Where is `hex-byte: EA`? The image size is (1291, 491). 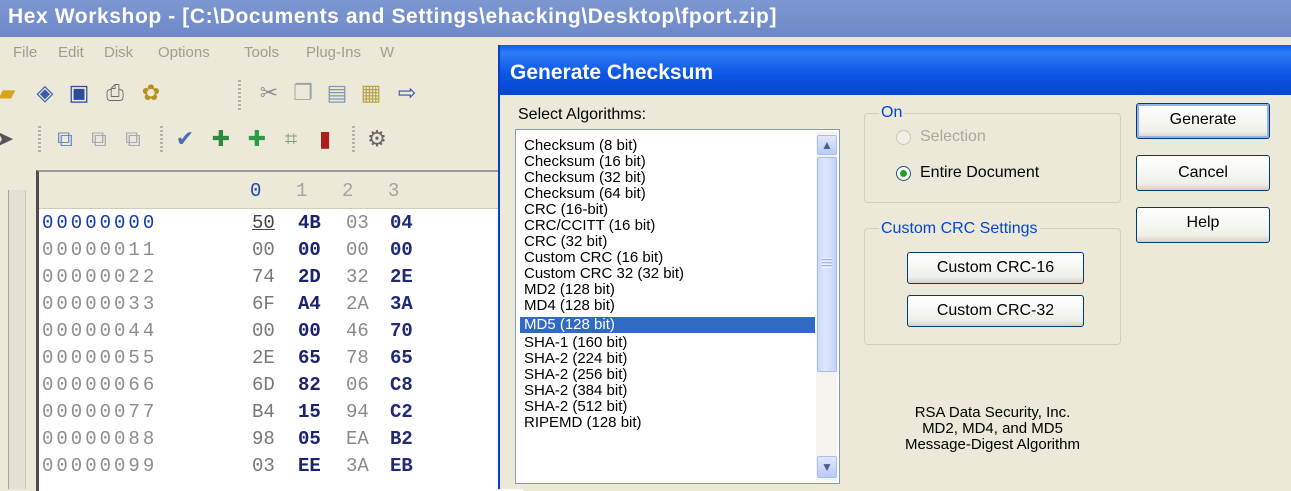 hex-byte: EA is located at coordinates (357, 439).